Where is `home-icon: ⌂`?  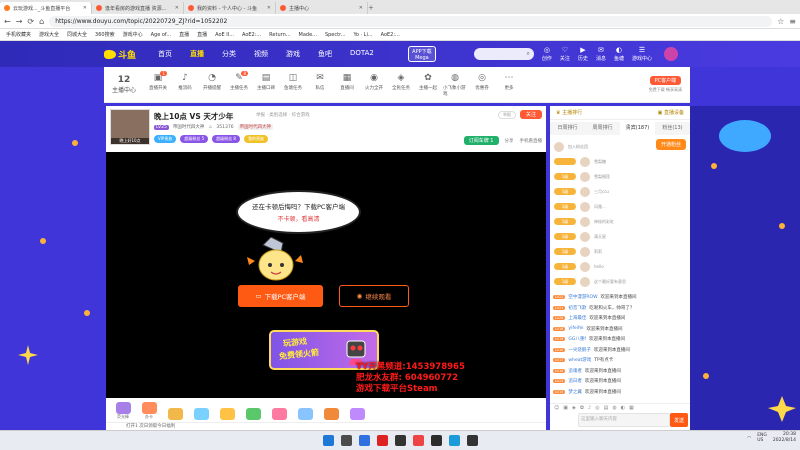 home-icon: ⌂ is located at coordinates (41, 21).